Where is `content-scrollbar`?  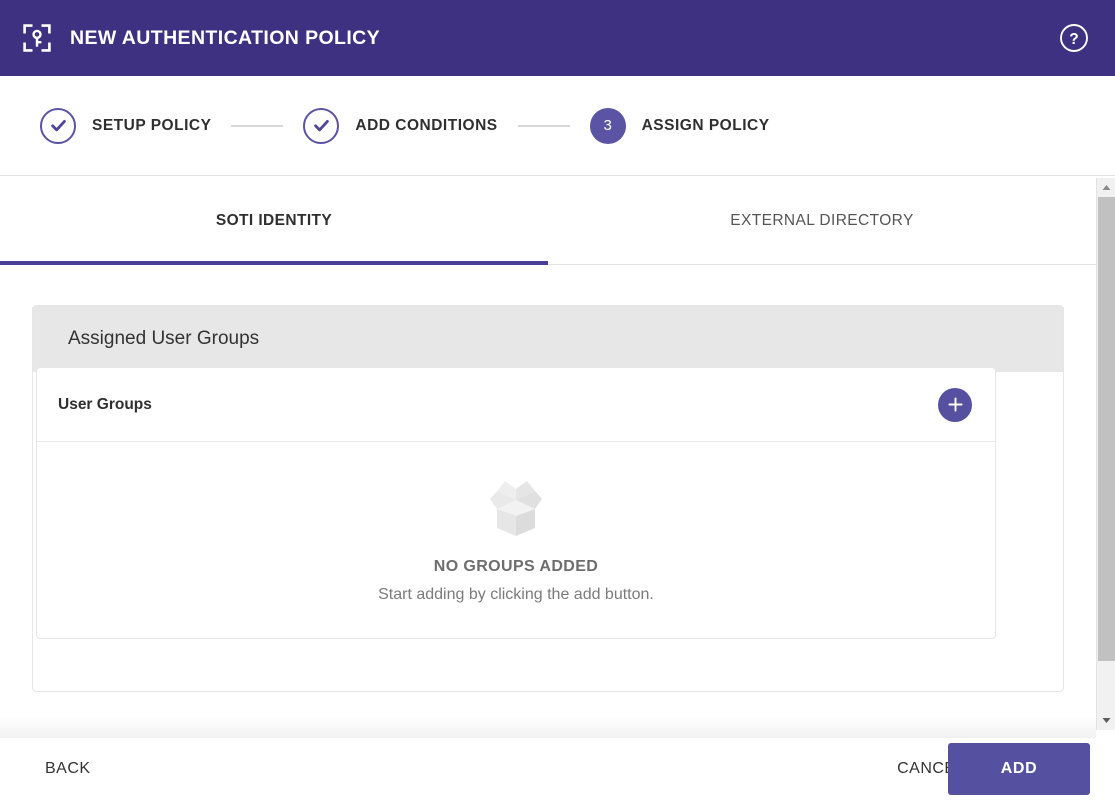
content-scrollbar is located at coordinates (1105, 454).